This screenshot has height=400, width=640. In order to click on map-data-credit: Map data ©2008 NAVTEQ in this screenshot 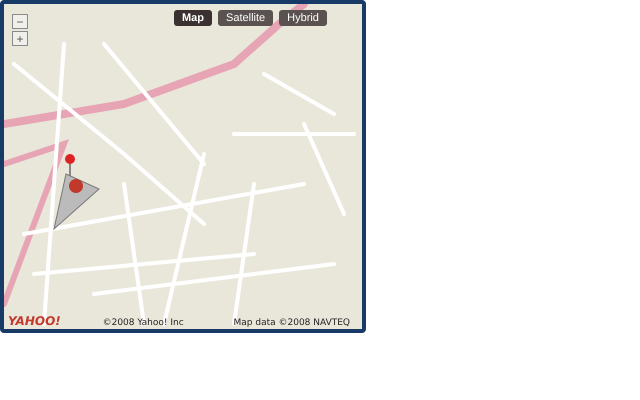, I will do `click(292, 323)`.